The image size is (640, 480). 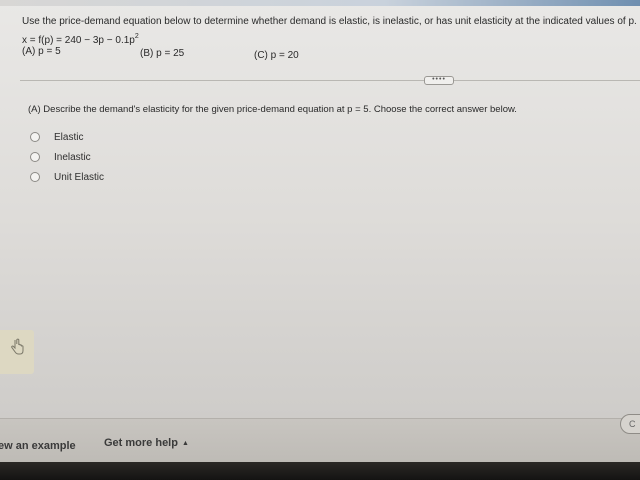 What do you see at coordinates (136, 36) in the screenshot?
I see `equation-exponent: 2` at bounding box center [136, 36].